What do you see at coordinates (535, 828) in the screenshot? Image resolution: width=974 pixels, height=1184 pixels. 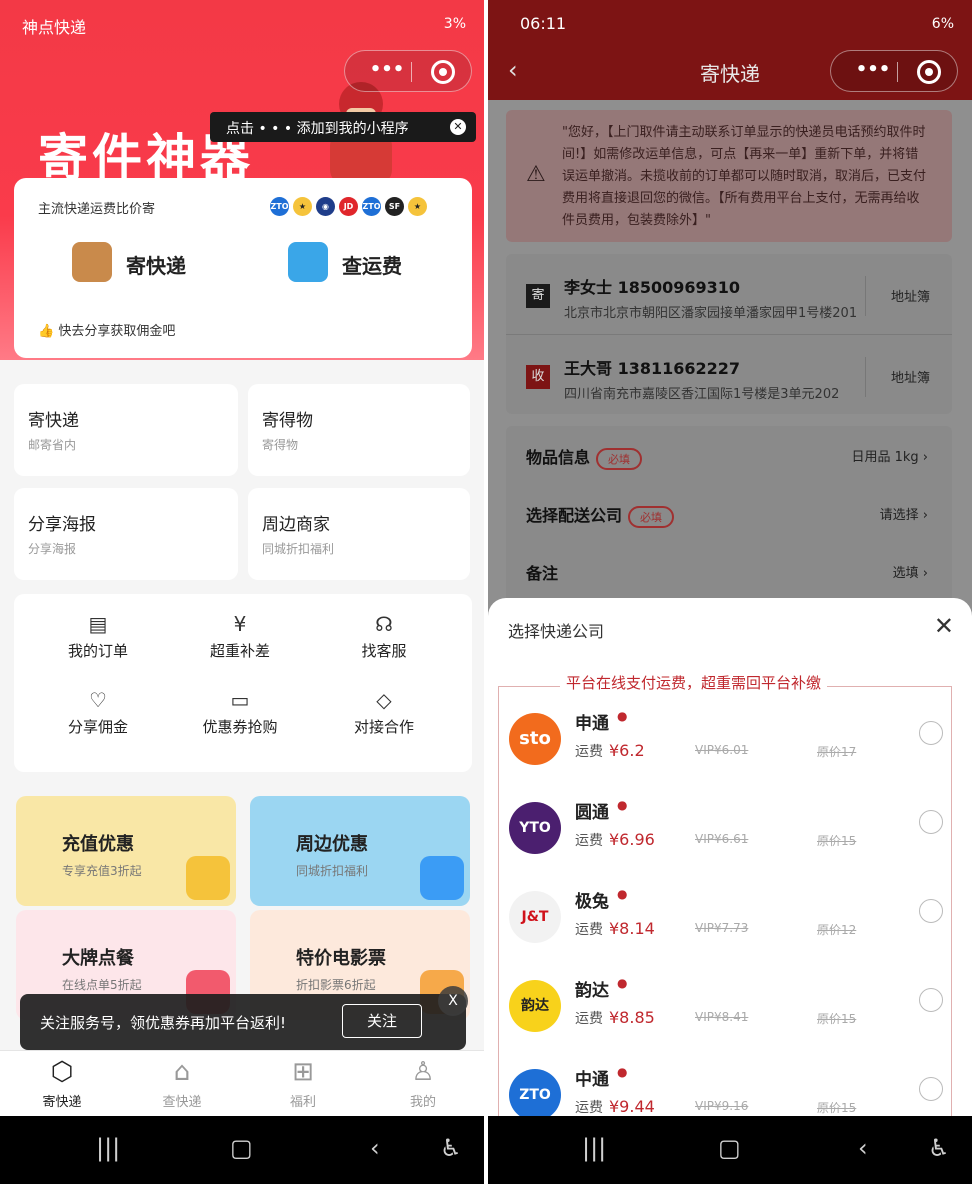 I see `yto-logo-icon: YTO` at bounding box center [535, 828].